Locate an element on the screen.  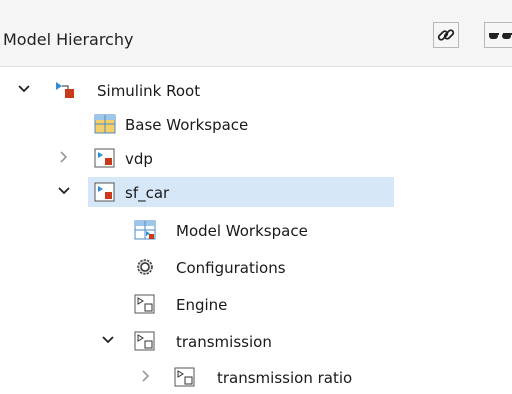
tree-label: Configurations is located at coordinates (231, 268).